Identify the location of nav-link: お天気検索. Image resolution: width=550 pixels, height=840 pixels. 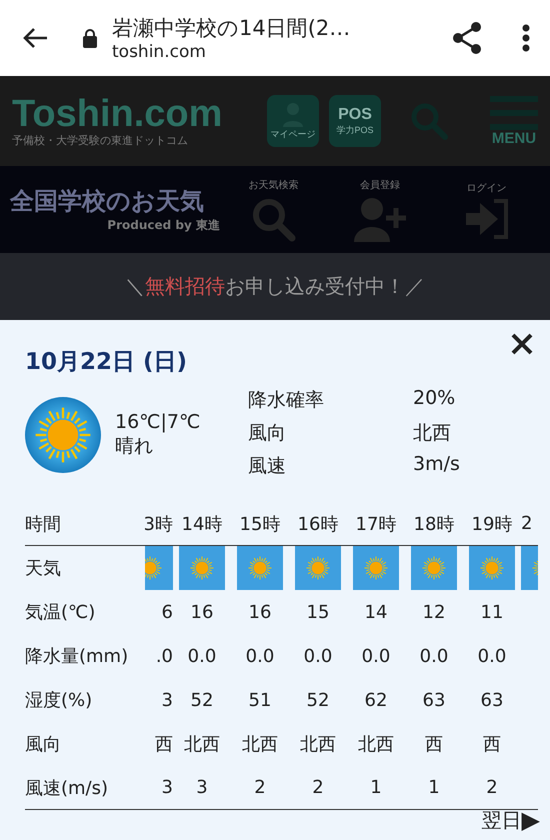
(273, 210).